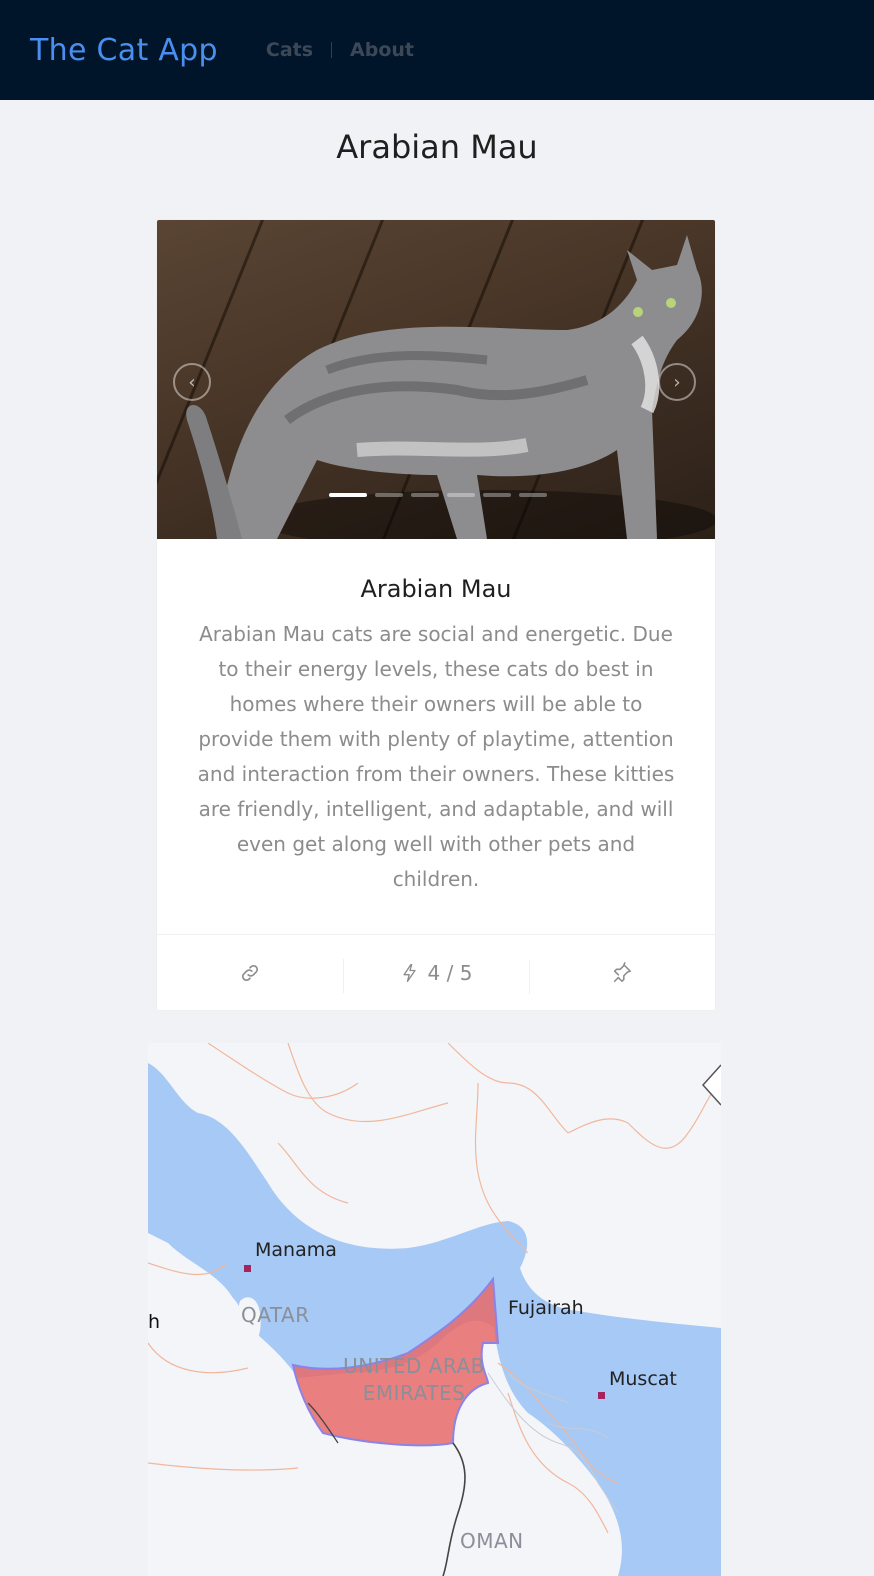 This screenshot has width=874, height=1576. I want to click on wikipedia-link-action, so click(250, 973).